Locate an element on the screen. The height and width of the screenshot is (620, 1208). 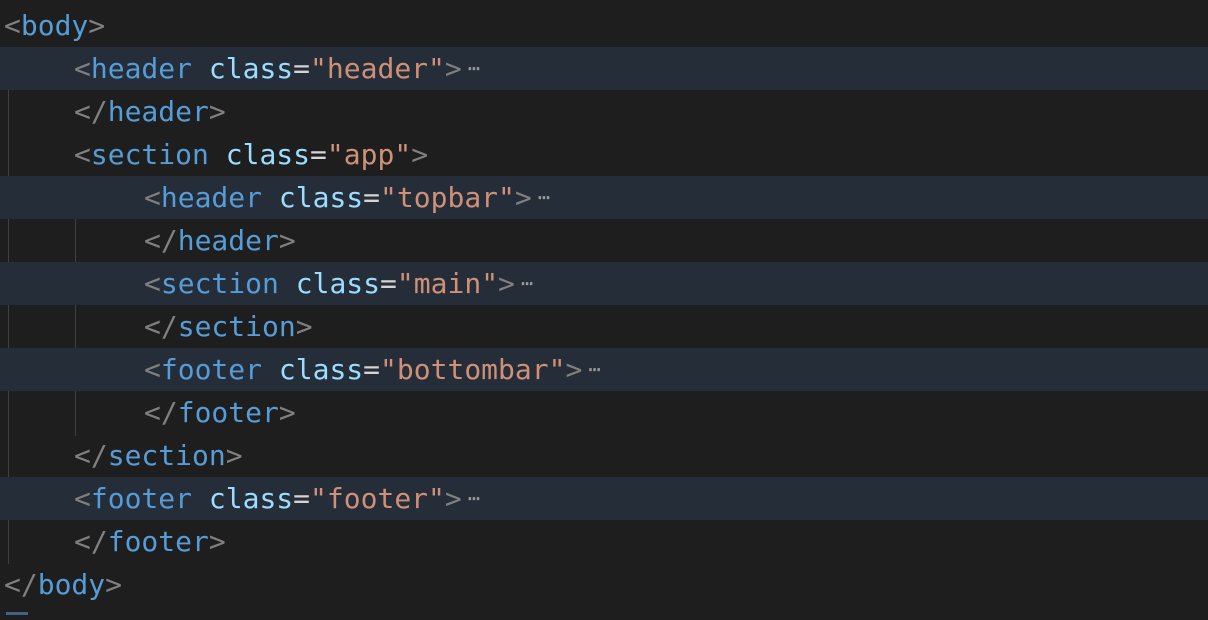
code-line: </body> is located at coordinates (604, 584).